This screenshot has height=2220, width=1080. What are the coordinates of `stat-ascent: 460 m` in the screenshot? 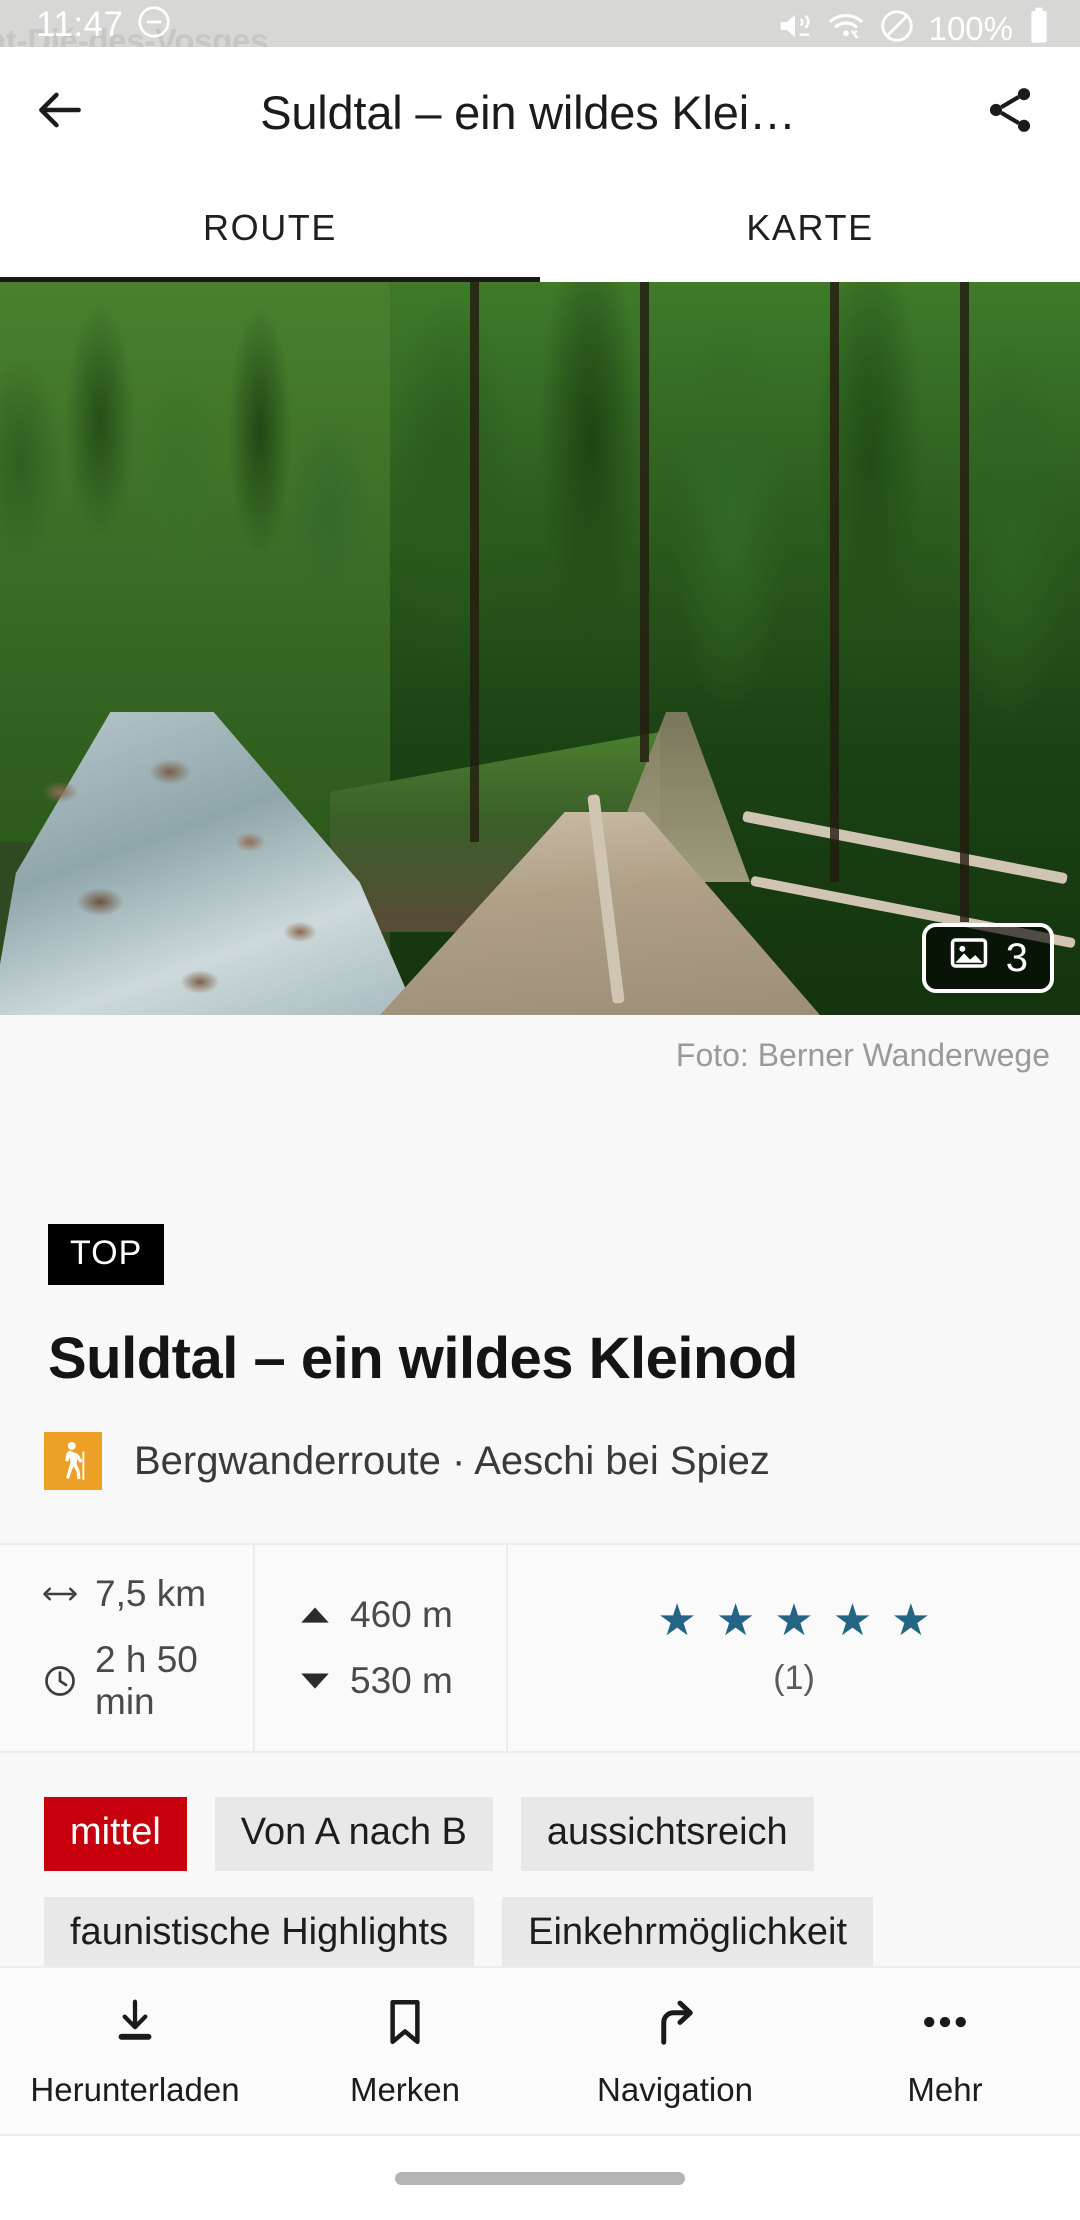 It's located at (401, 1615).